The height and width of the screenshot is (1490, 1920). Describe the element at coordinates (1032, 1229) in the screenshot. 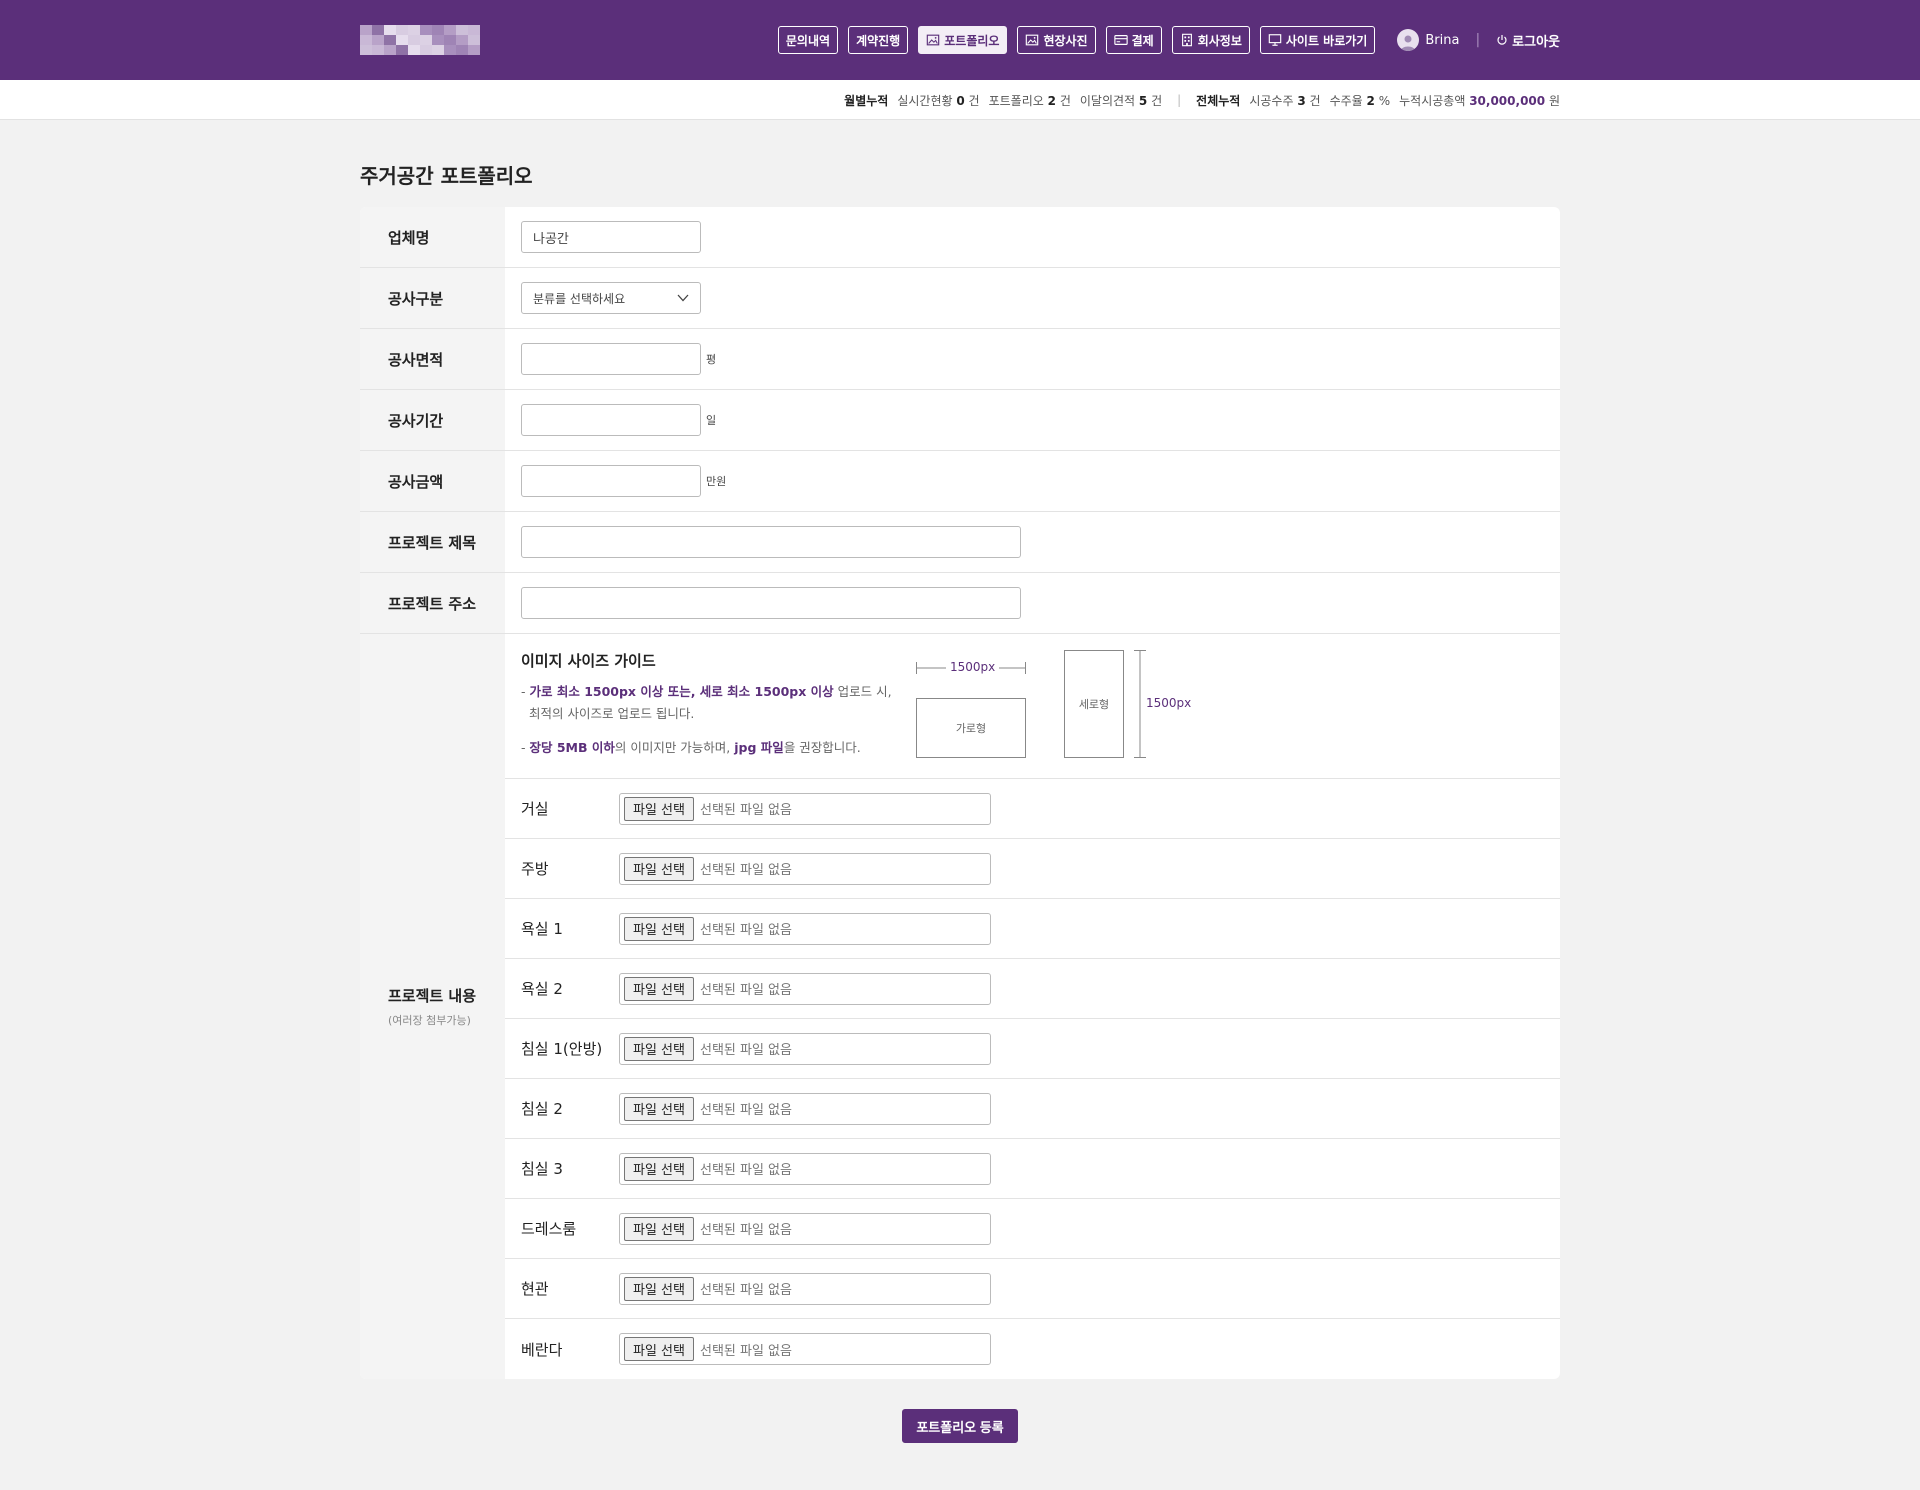

I see `file-upload-row: 드레스룸 파일 선택 선택된 파일 없음` at that location.